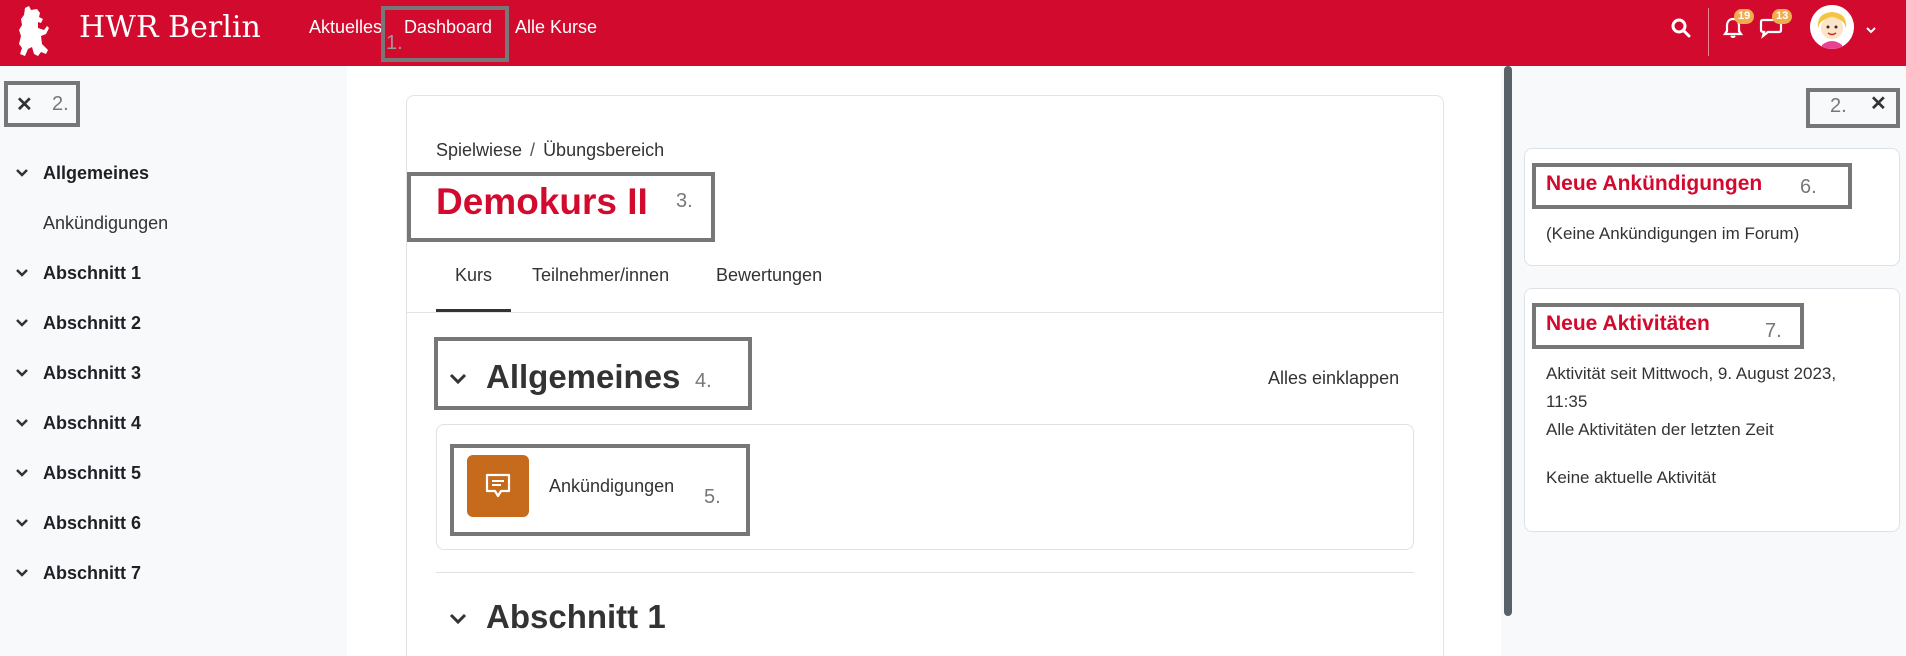 Image resolution: width=1906 pixels, height=656 pixels. What do you see at coordinates (1808, 187) in the screenshot?
I see `annotation-number-6: 6.` at bounding box center [1808, 187].